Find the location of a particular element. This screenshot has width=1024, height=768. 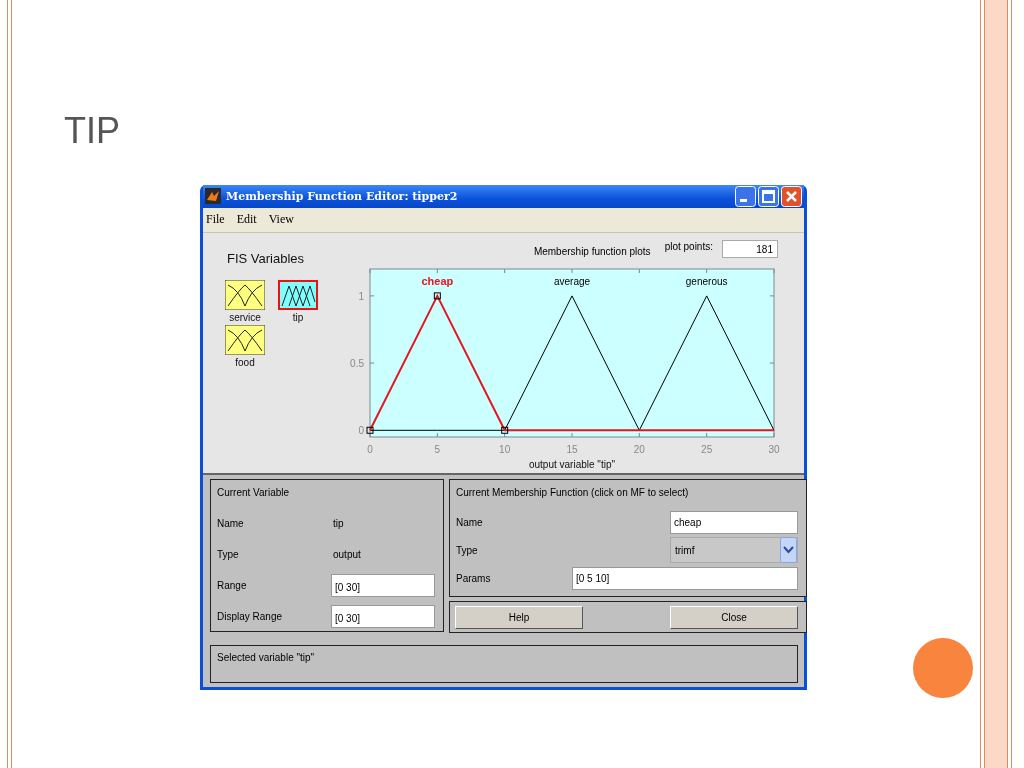

y-tick-label: 1 is located at coordinates (361, 296).